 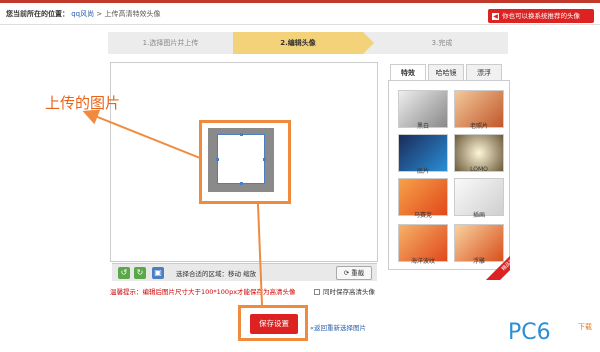 I want to click on pc6-logo: PC6, so click(x=529, y=332).